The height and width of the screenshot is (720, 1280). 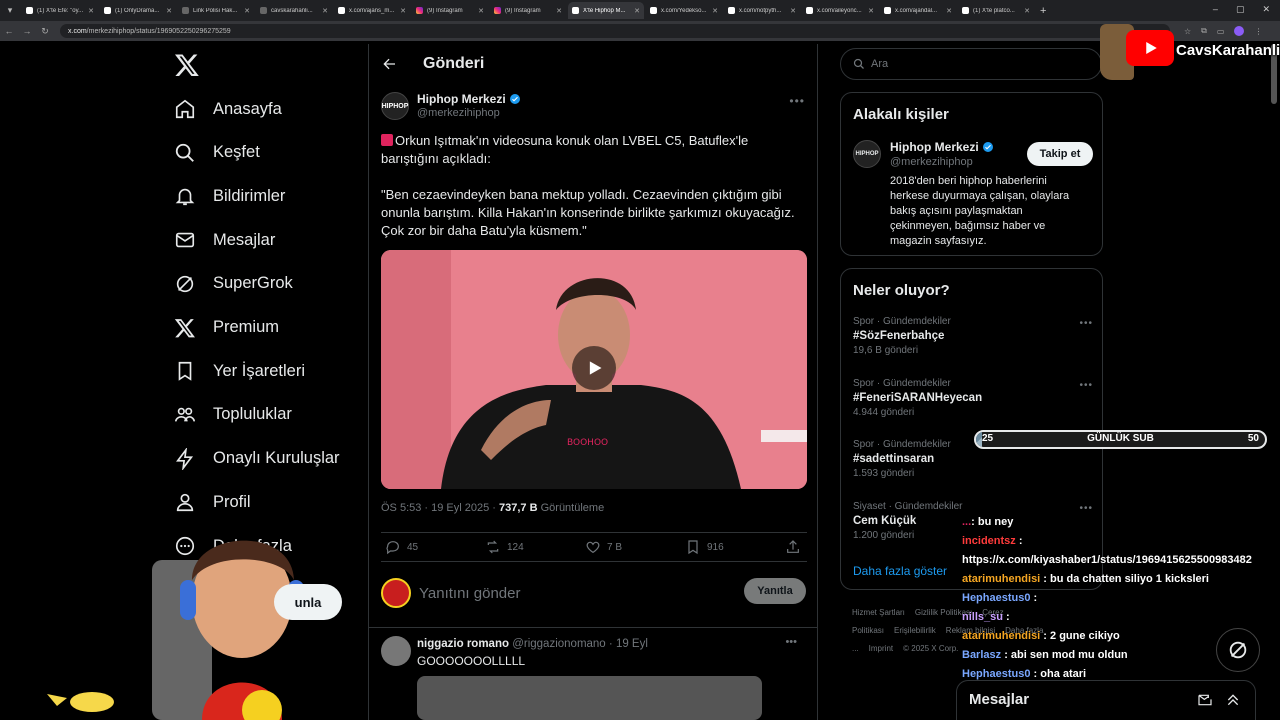 What do you see at coordinates (187, 65) in the screenshot?
I see `x-logo-icon` at bounding box center [187, 65].